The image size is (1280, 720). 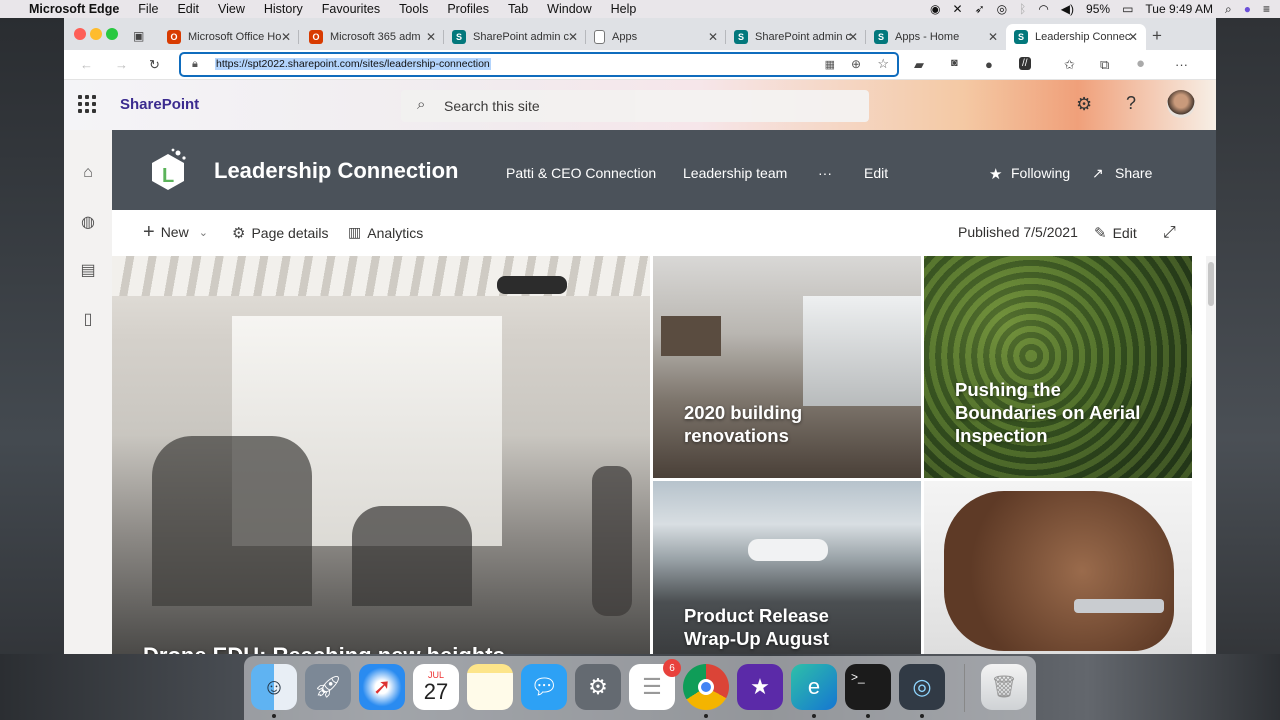 What do you see at coordinates (413, 9) in the screenshot?
I see `menu-tools: Tools` at bounding box center [413, 9].